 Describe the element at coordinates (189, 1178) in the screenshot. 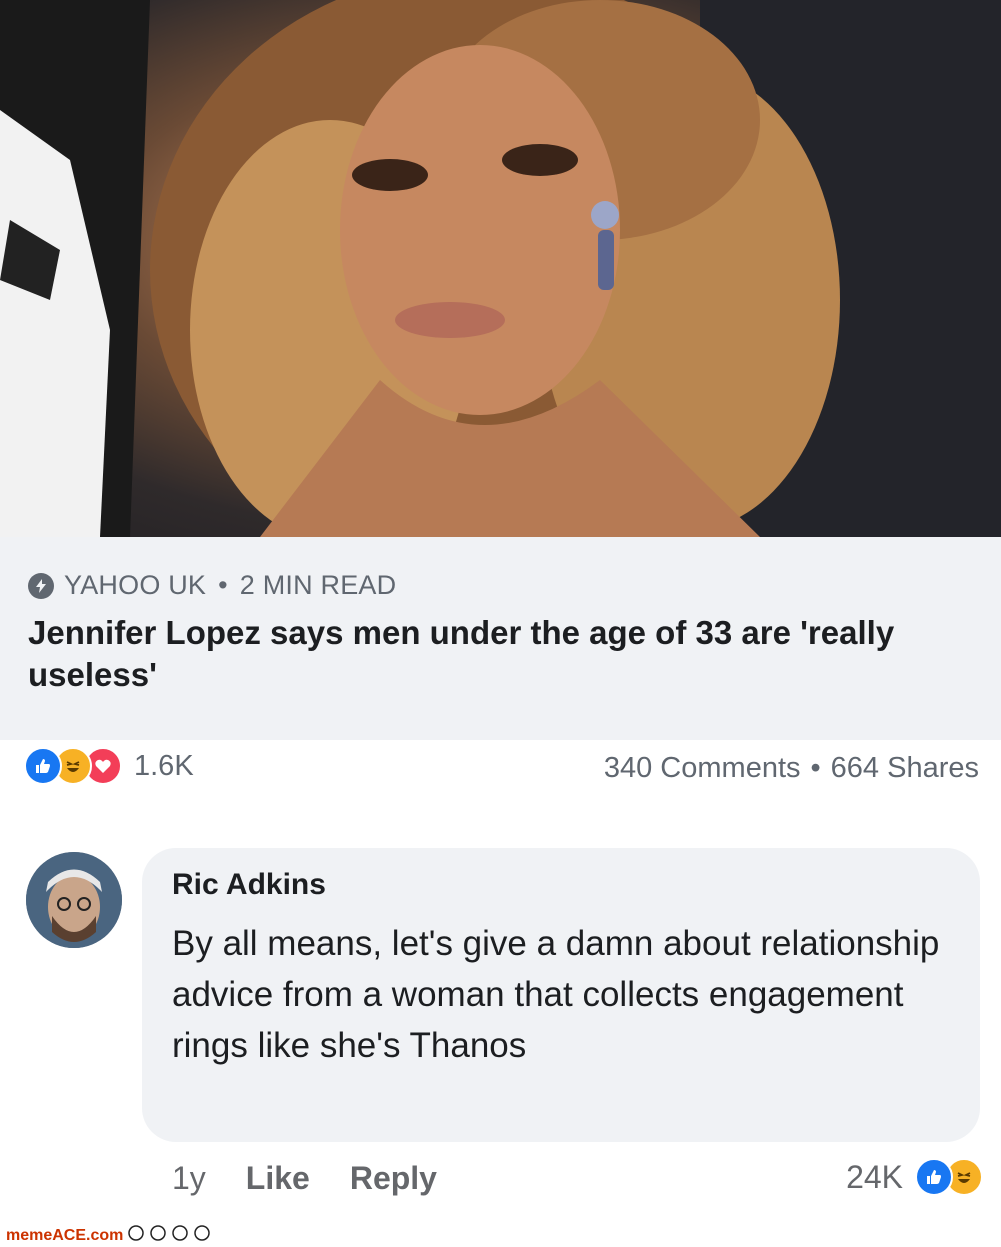

I see `comment-time: 1y` at that location.